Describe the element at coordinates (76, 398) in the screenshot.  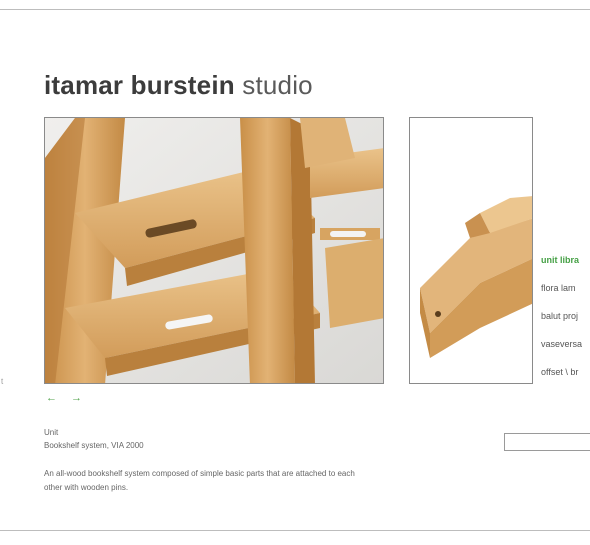
I see `next-arrow-icon: →` at that location.